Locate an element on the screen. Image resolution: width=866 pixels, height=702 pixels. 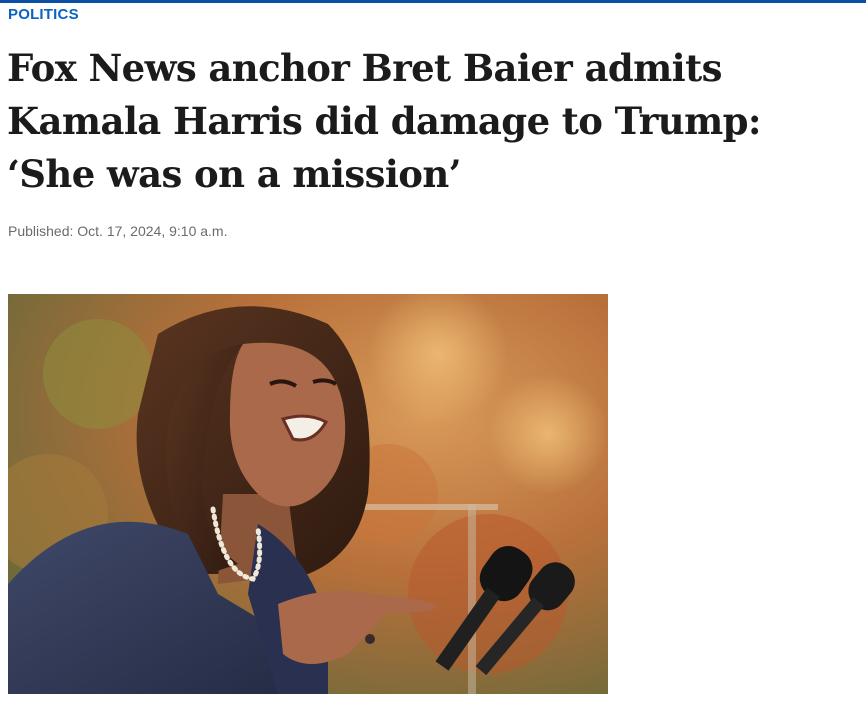
section-link-politics: POLITICS is located at coordinates (43, 14).